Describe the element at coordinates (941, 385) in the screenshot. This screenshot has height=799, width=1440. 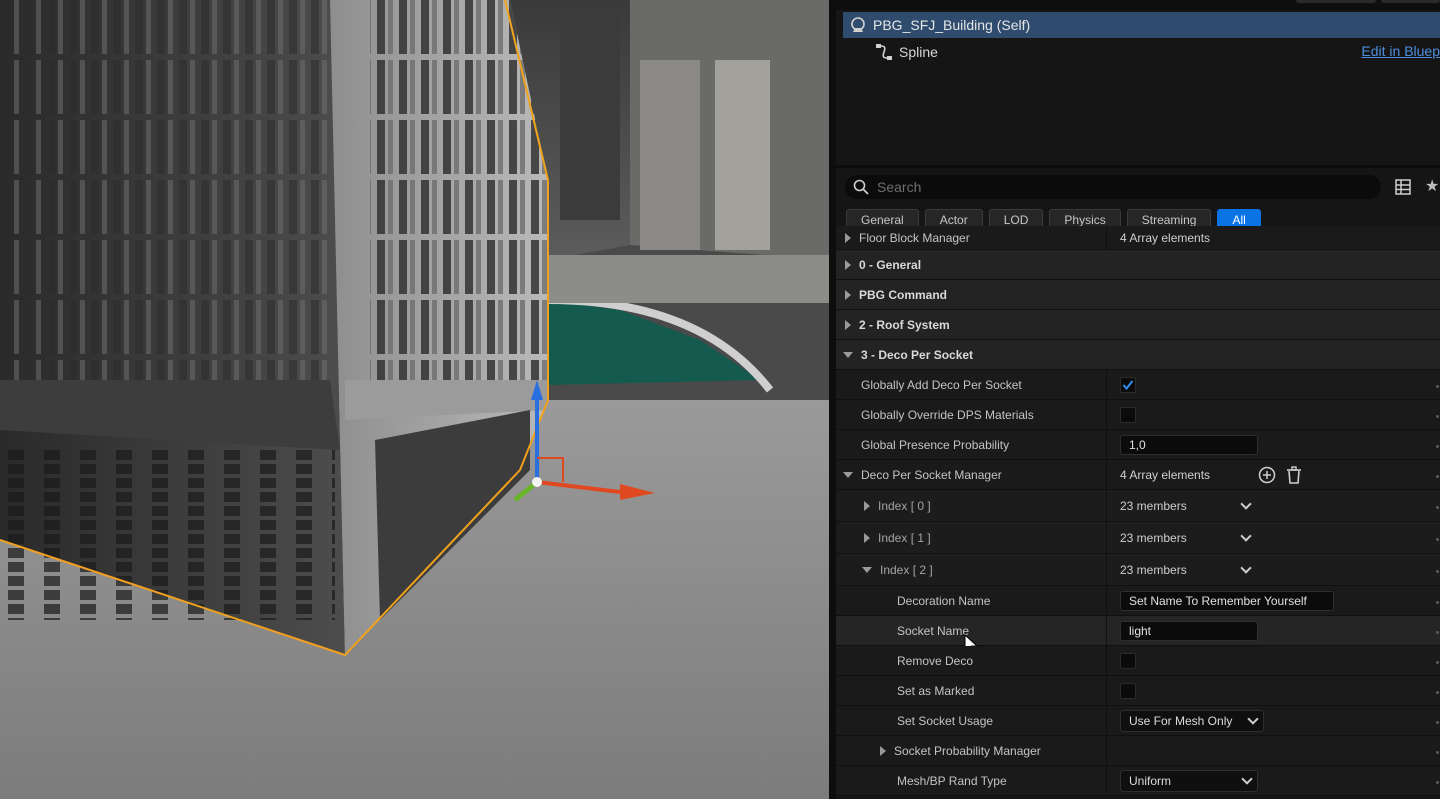
I see `globally-add-deco-label: Globally Add Deco Per Socket` at that location.